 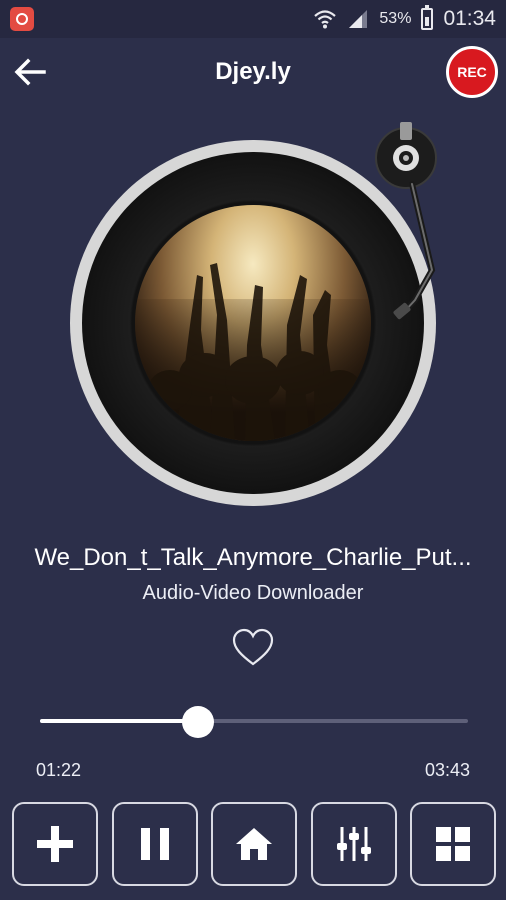 What do you see at coordinates (254, 722) in the screenshot?
I see `seek-bar` at bounding box center [254, 722].